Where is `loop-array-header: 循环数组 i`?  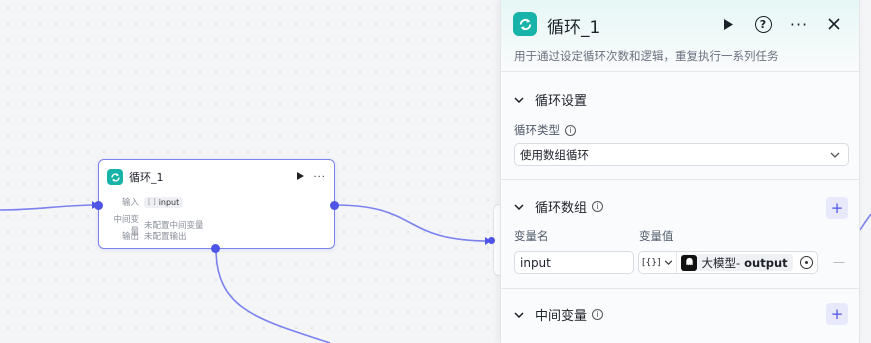 loop-array-header: 循环数组 i is located at coordinates (559, 206).